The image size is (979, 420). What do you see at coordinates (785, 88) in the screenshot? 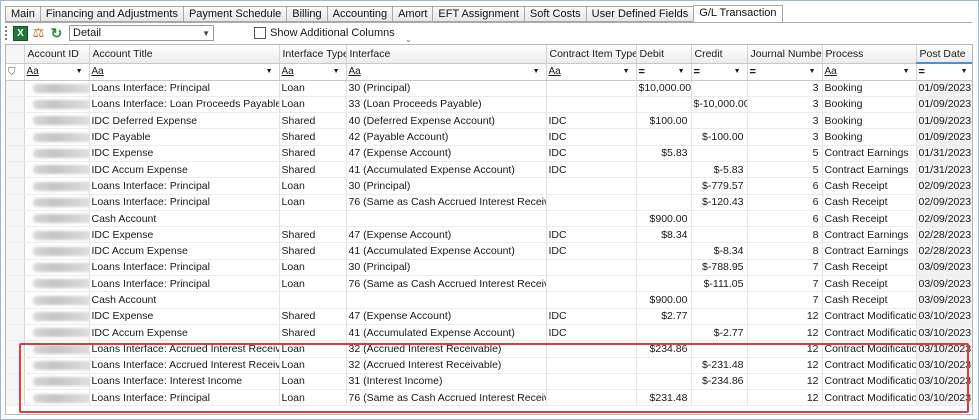
I see `cell-journal-number: 3` at bounding box center [785, 88].